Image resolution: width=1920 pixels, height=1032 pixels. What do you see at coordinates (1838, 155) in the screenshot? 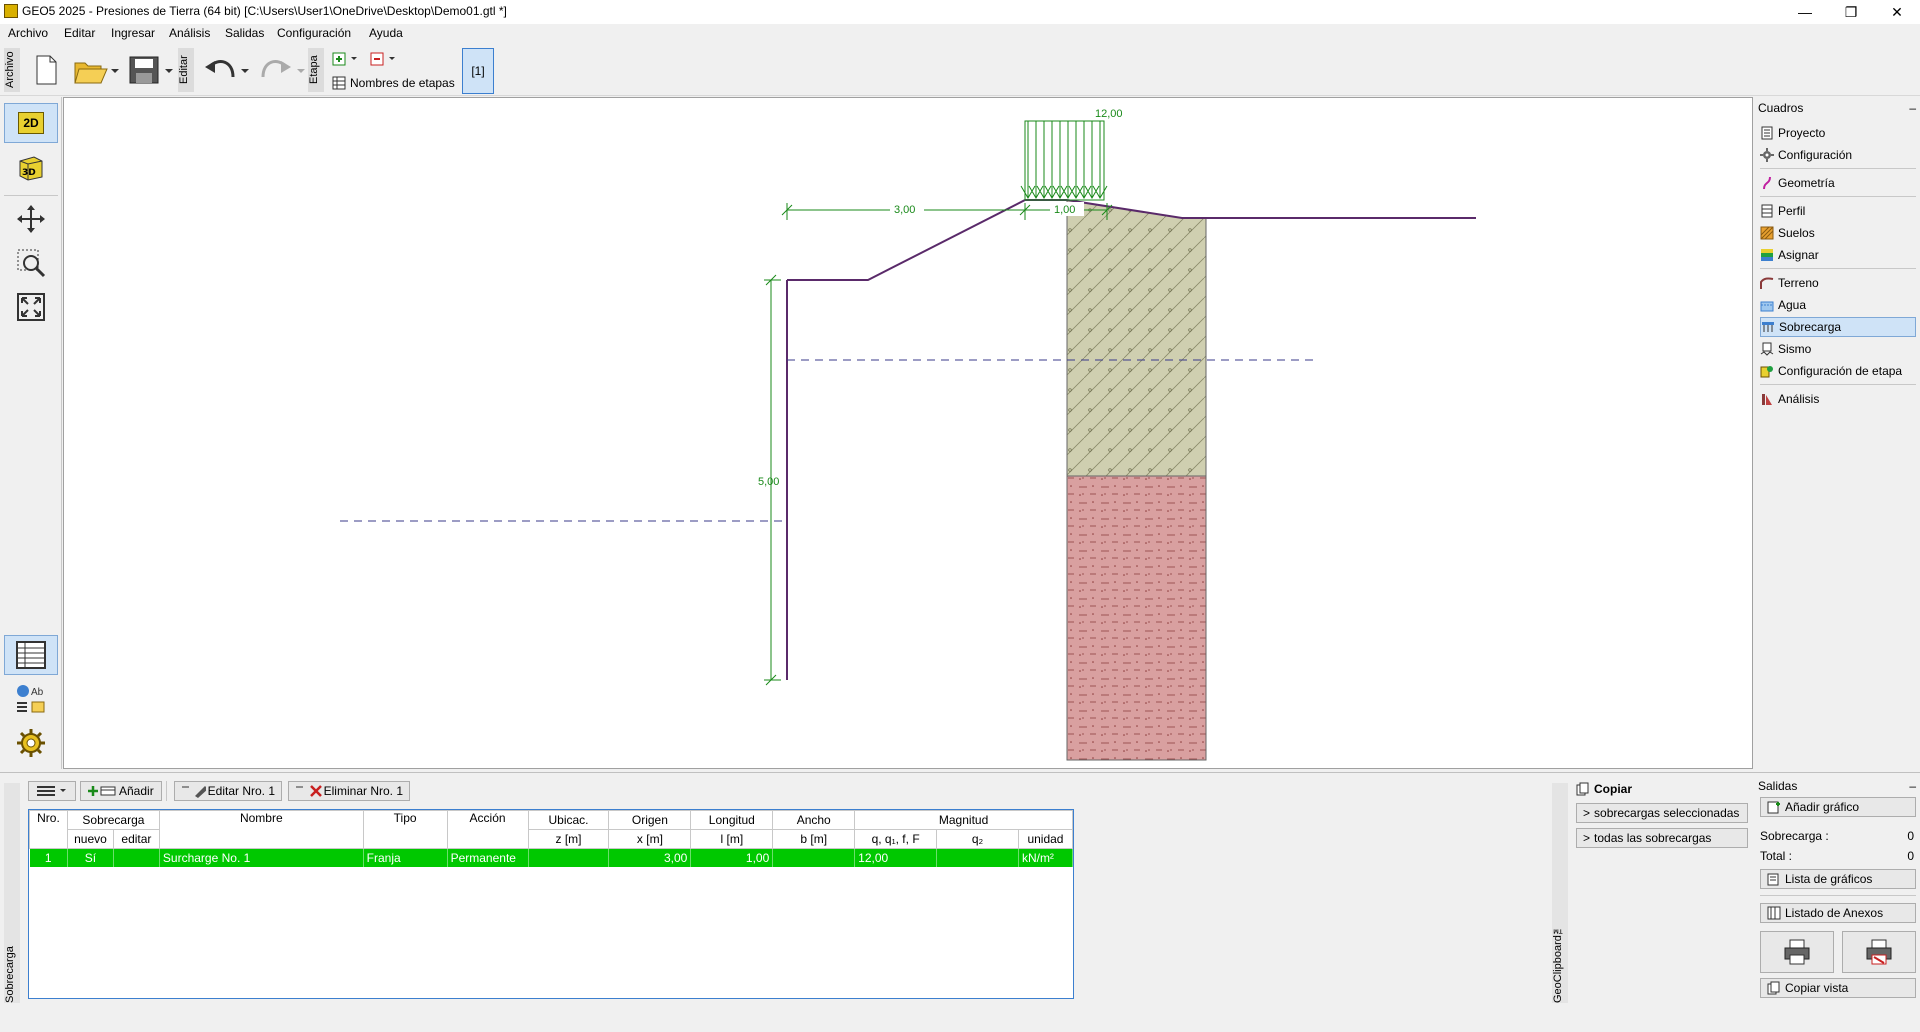
I see `frame-item-configuracion: Configuración` at bounding box center [1838, 155].